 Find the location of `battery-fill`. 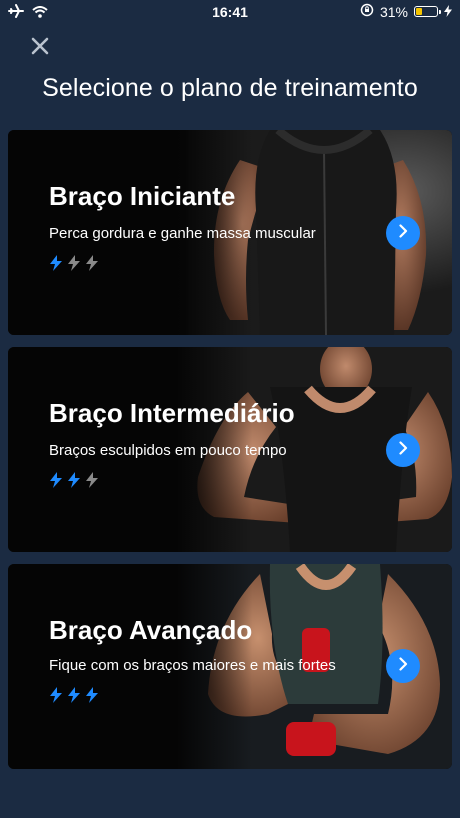

battery-fill is located at coordinates (419, 11).